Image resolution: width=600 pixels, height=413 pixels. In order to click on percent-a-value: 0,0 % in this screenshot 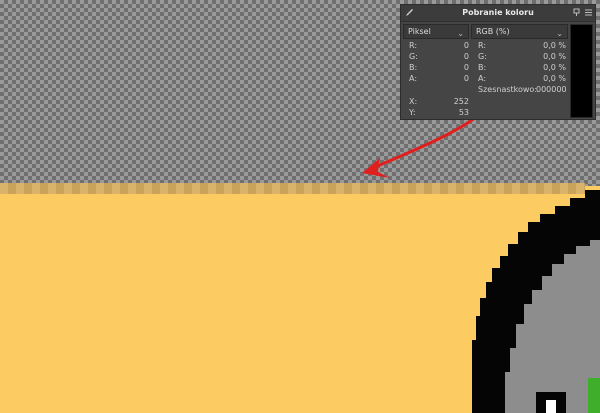, I will do `click(554, 78)`.